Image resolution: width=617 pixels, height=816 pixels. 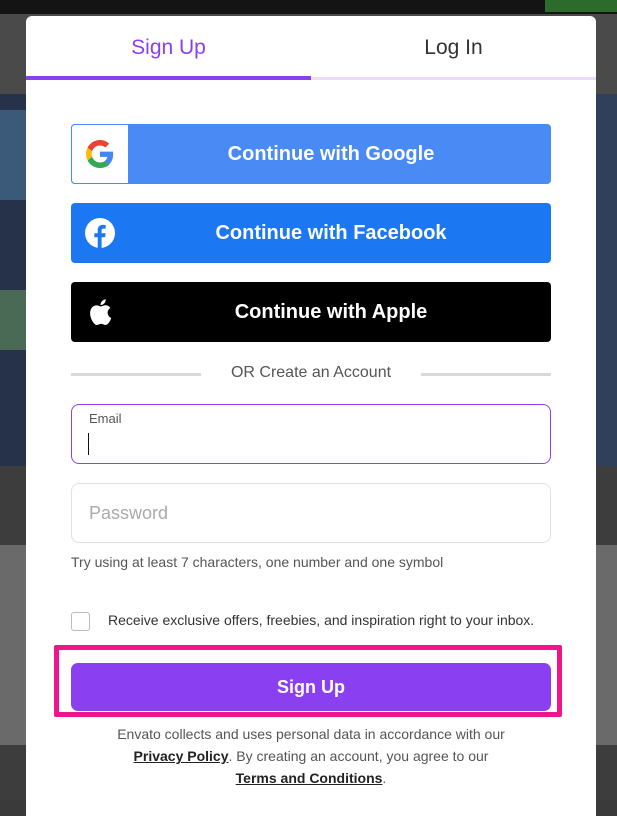 What do you see at coordinates (486, 374) in the screenshot?
I see `divider-line-right` at bounding box center [486, 374].